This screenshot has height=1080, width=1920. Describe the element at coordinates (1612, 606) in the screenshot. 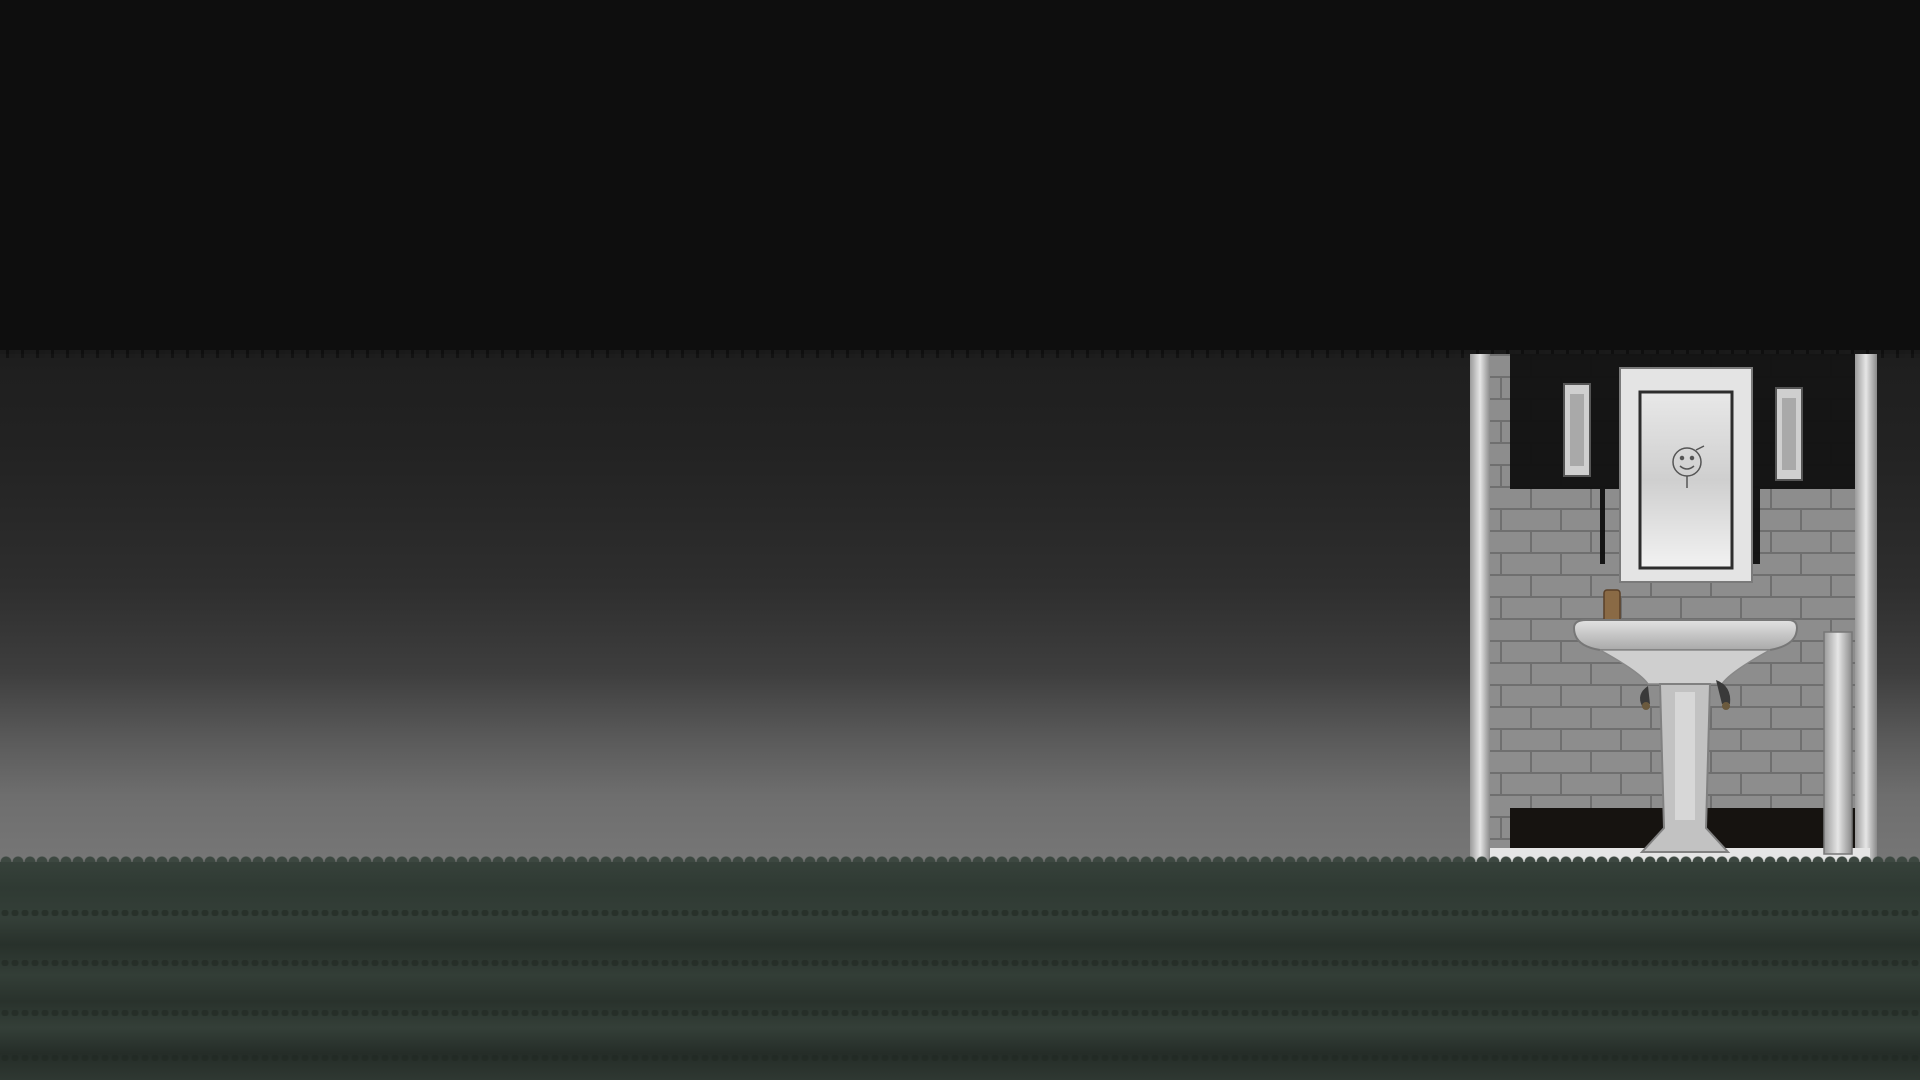

I see `soap-bottle` at that location.